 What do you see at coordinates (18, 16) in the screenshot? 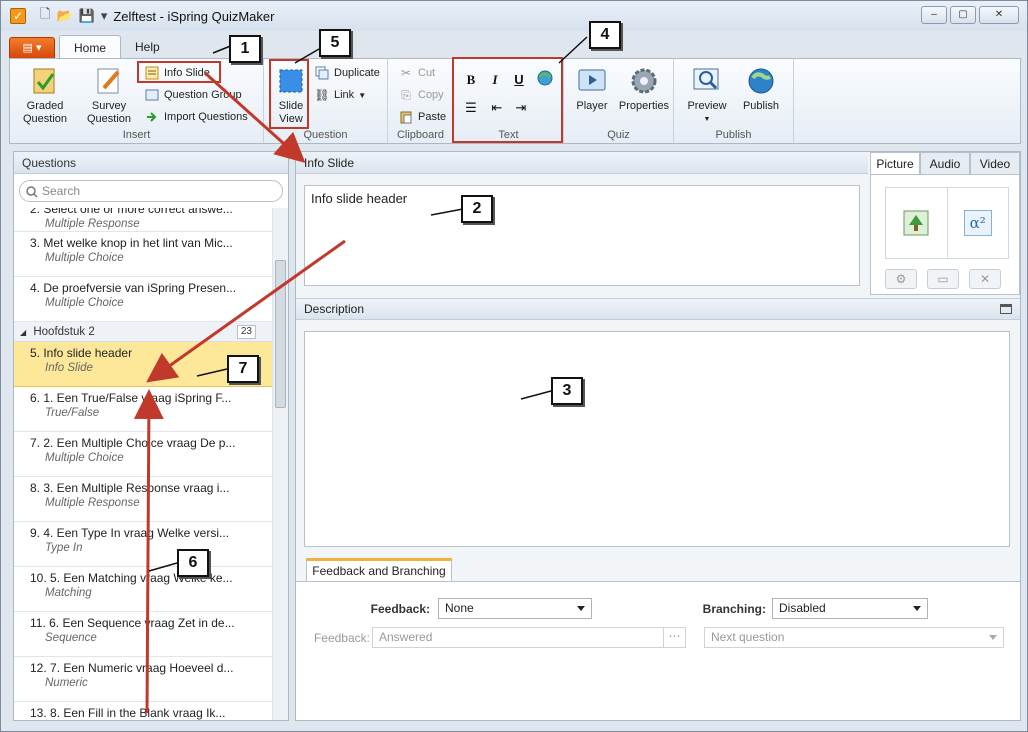
I see `app-logo-icon: ✓` at bounding box center [18, 16].